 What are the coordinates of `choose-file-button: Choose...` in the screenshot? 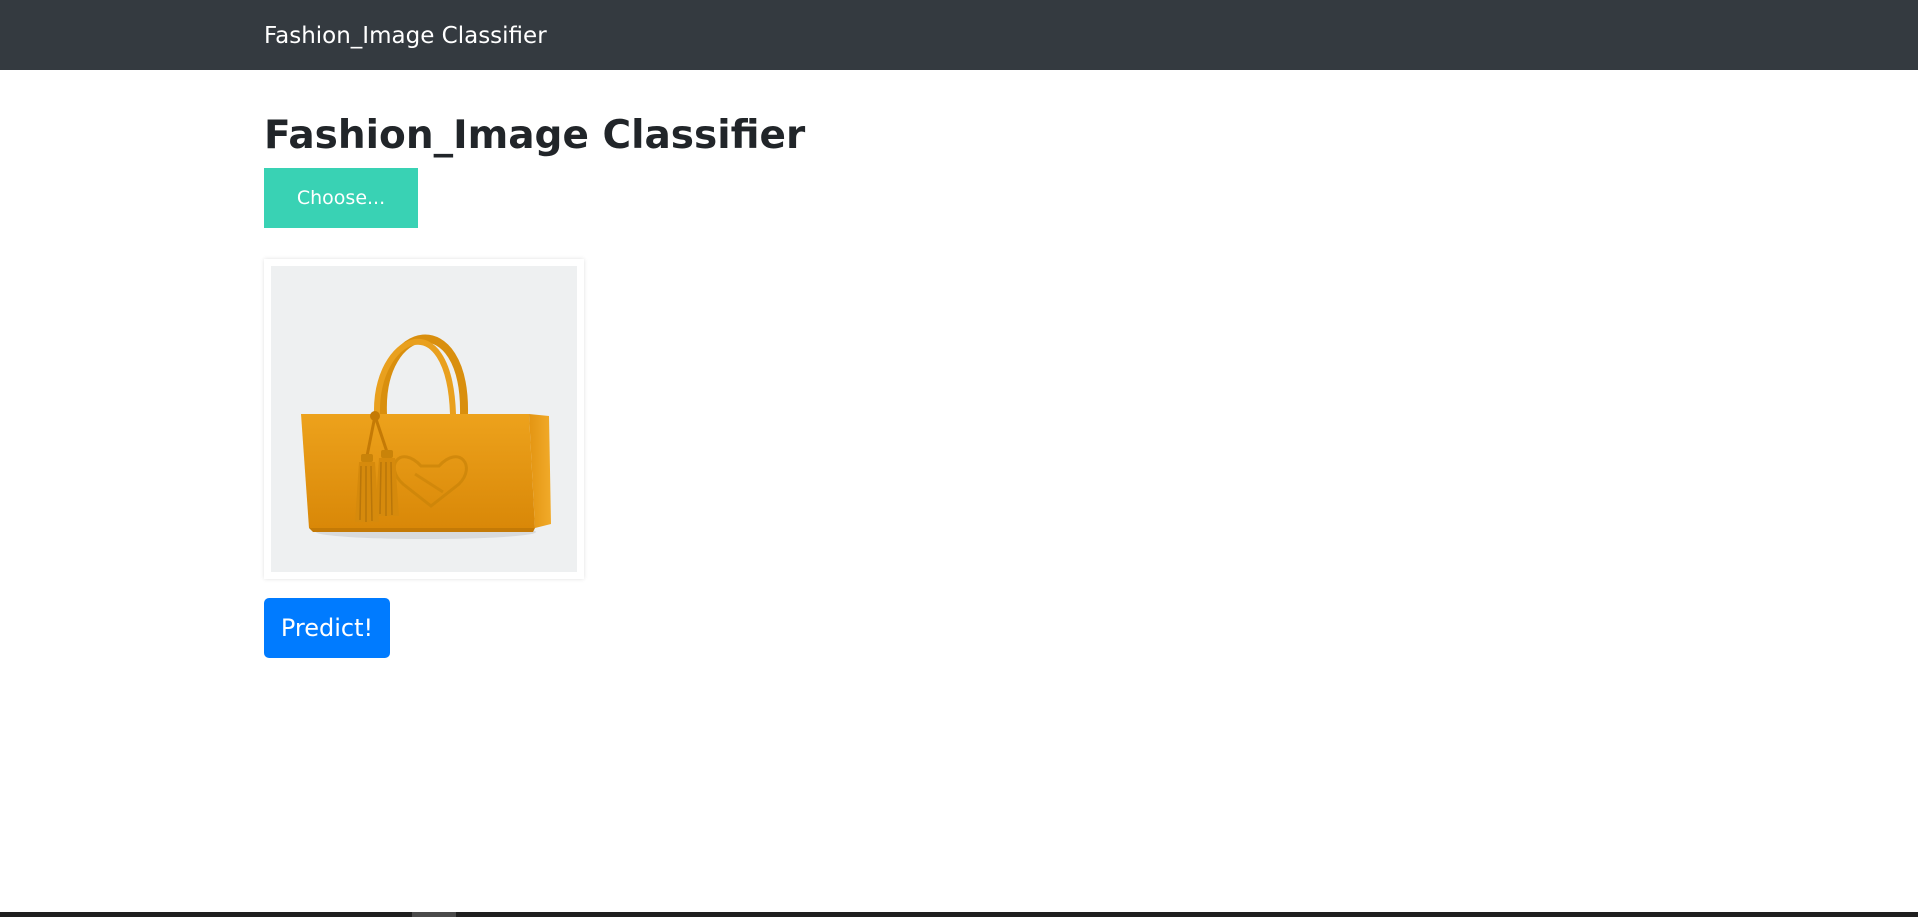 It's located at (341, 198).